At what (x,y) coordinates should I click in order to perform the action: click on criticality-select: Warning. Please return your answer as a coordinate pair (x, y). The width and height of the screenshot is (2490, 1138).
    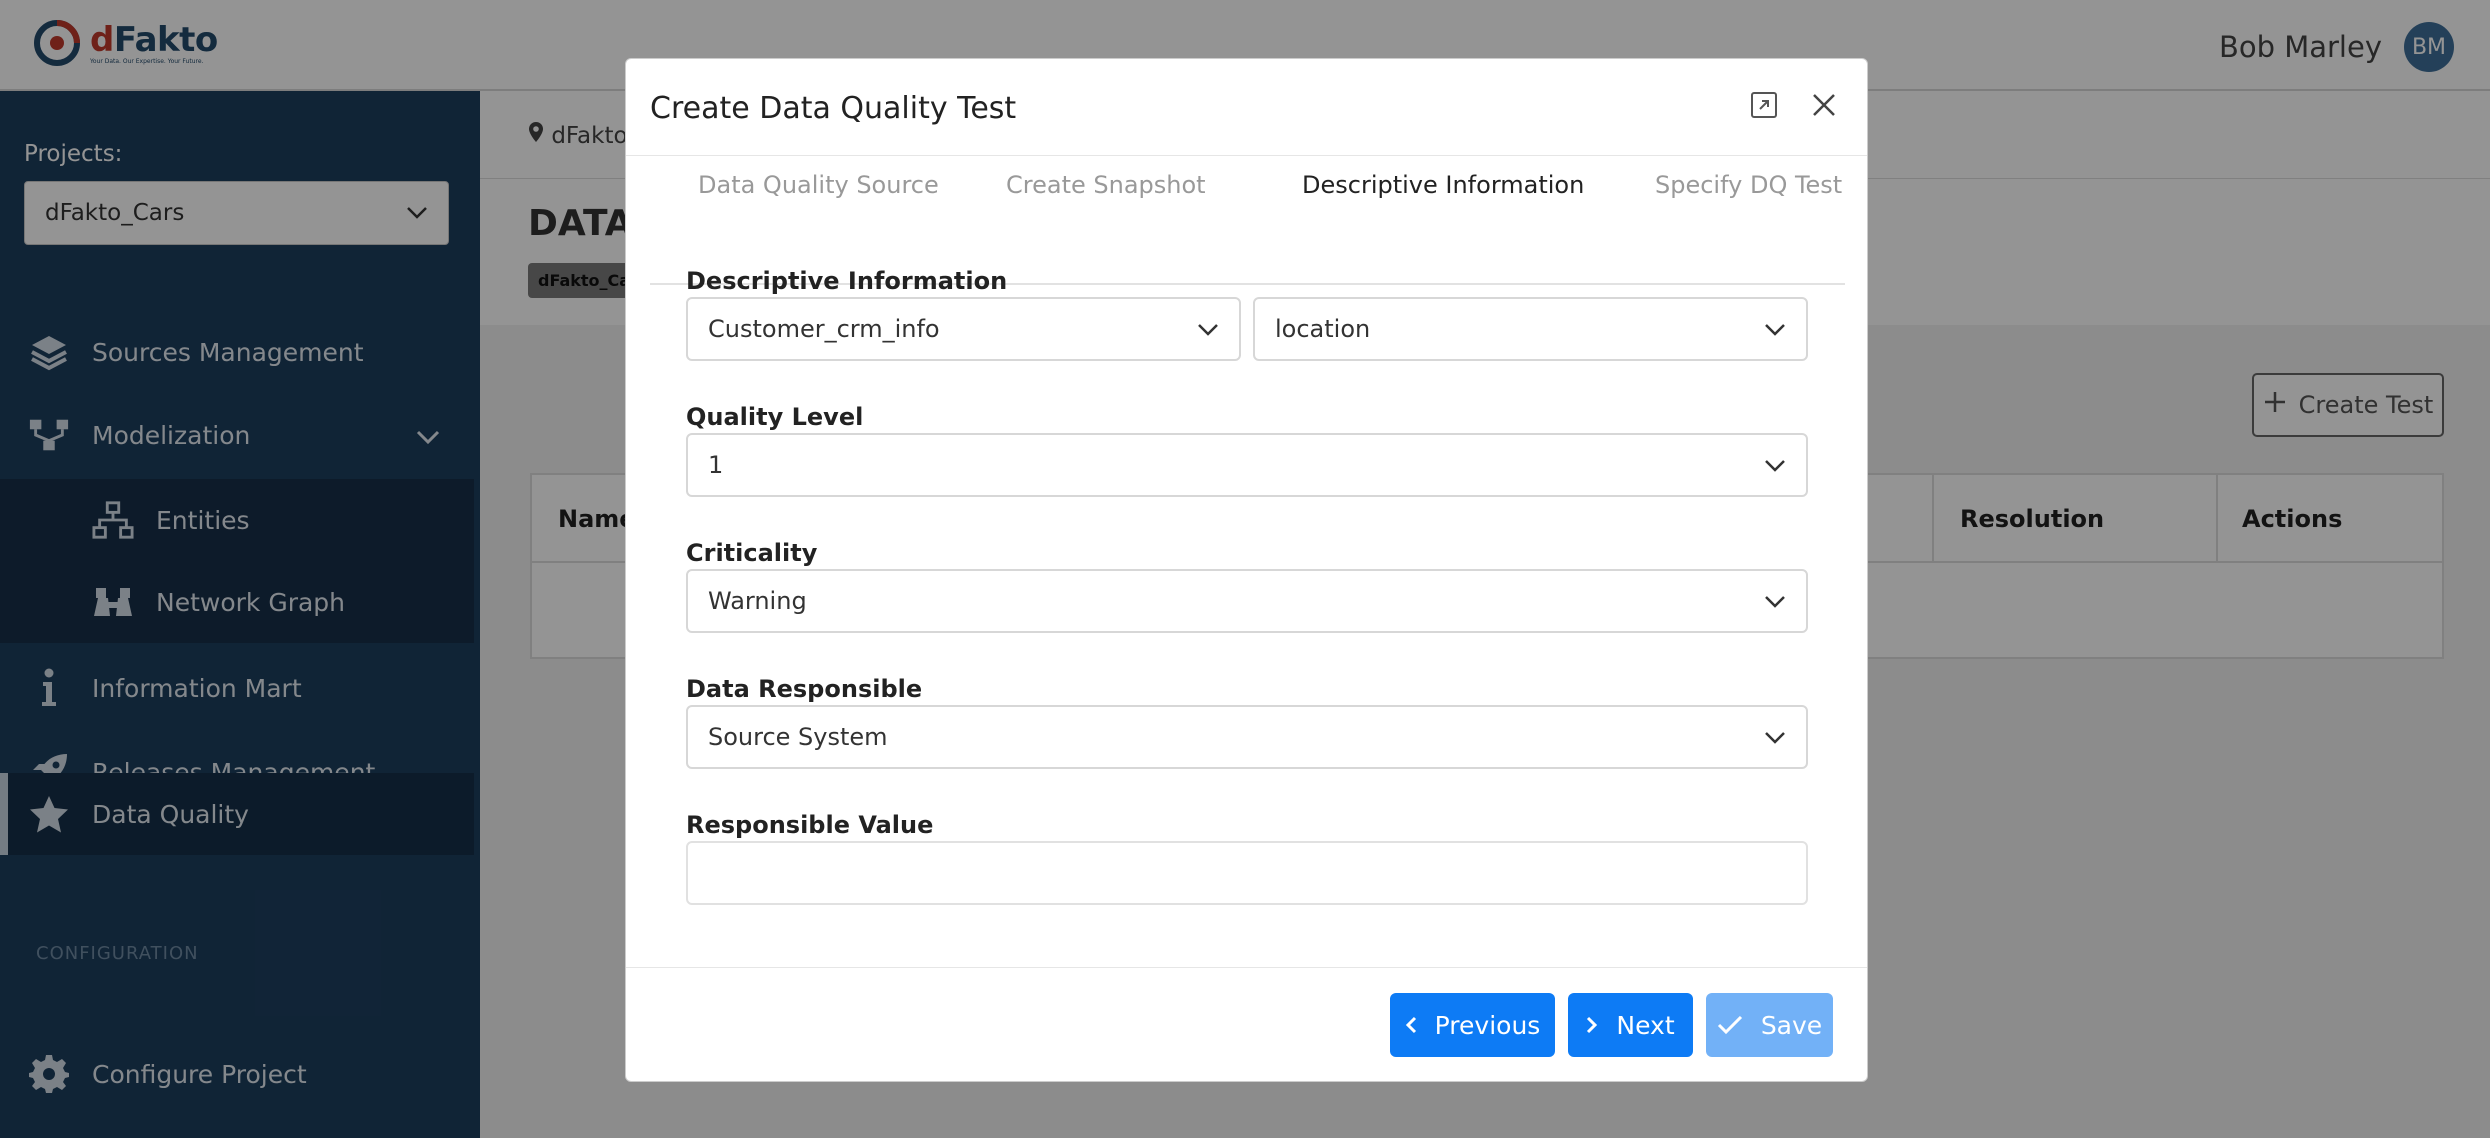
    Looking at the image, I should click on (1247, 601).